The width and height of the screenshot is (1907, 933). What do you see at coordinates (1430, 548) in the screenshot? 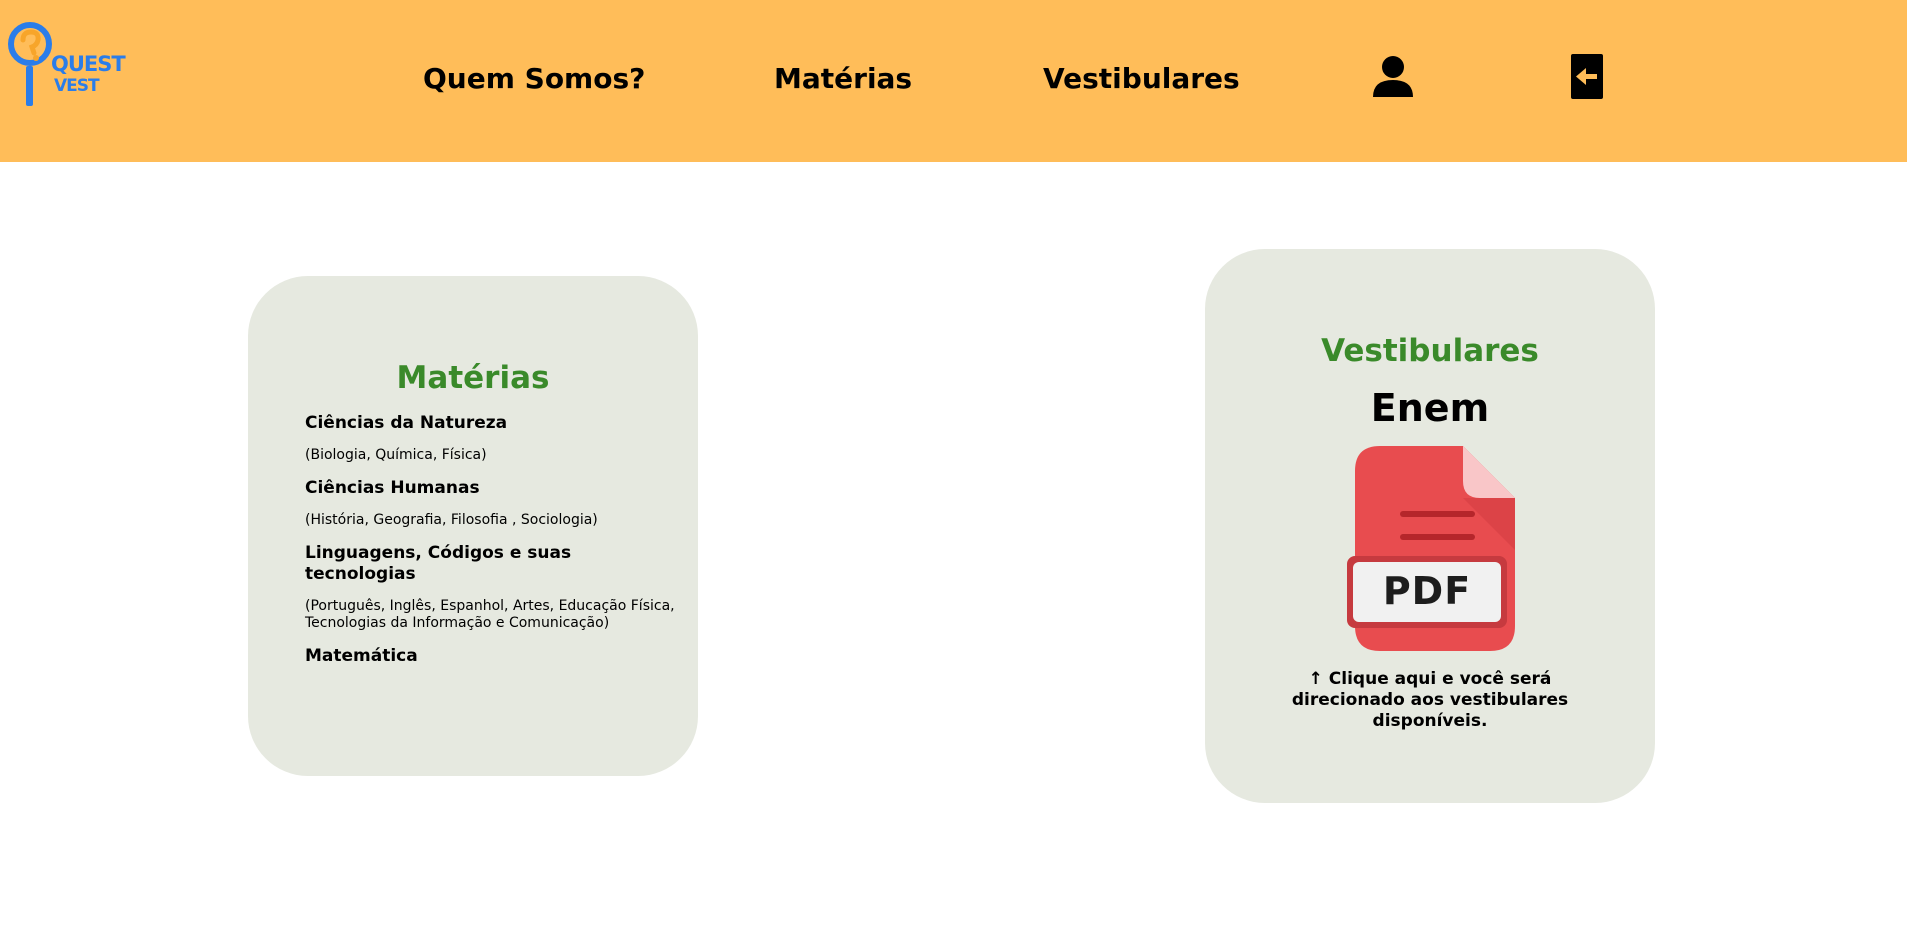
I see `pdf-file-icon` at bounding box center [1430, 548].